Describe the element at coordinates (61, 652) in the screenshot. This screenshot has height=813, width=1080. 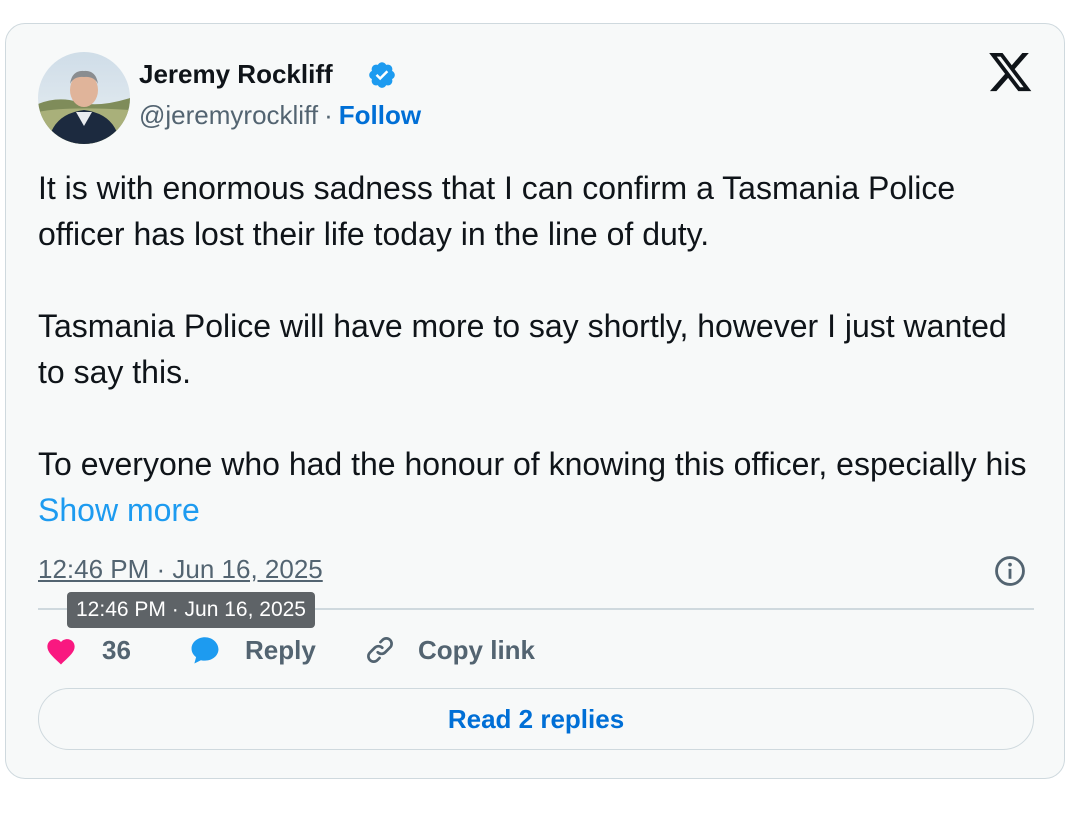
I see `heart-icon` at that location.